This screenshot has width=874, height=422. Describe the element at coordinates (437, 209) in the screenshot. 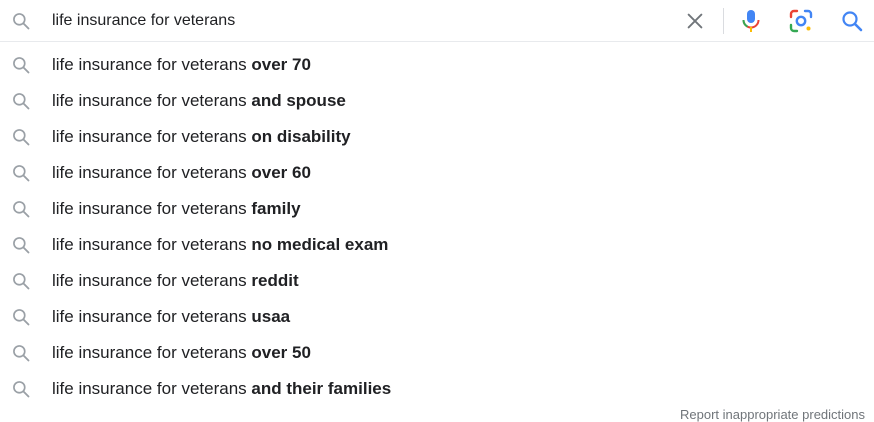

I see `suggestion-item: life insurance for veterans family` at that location.